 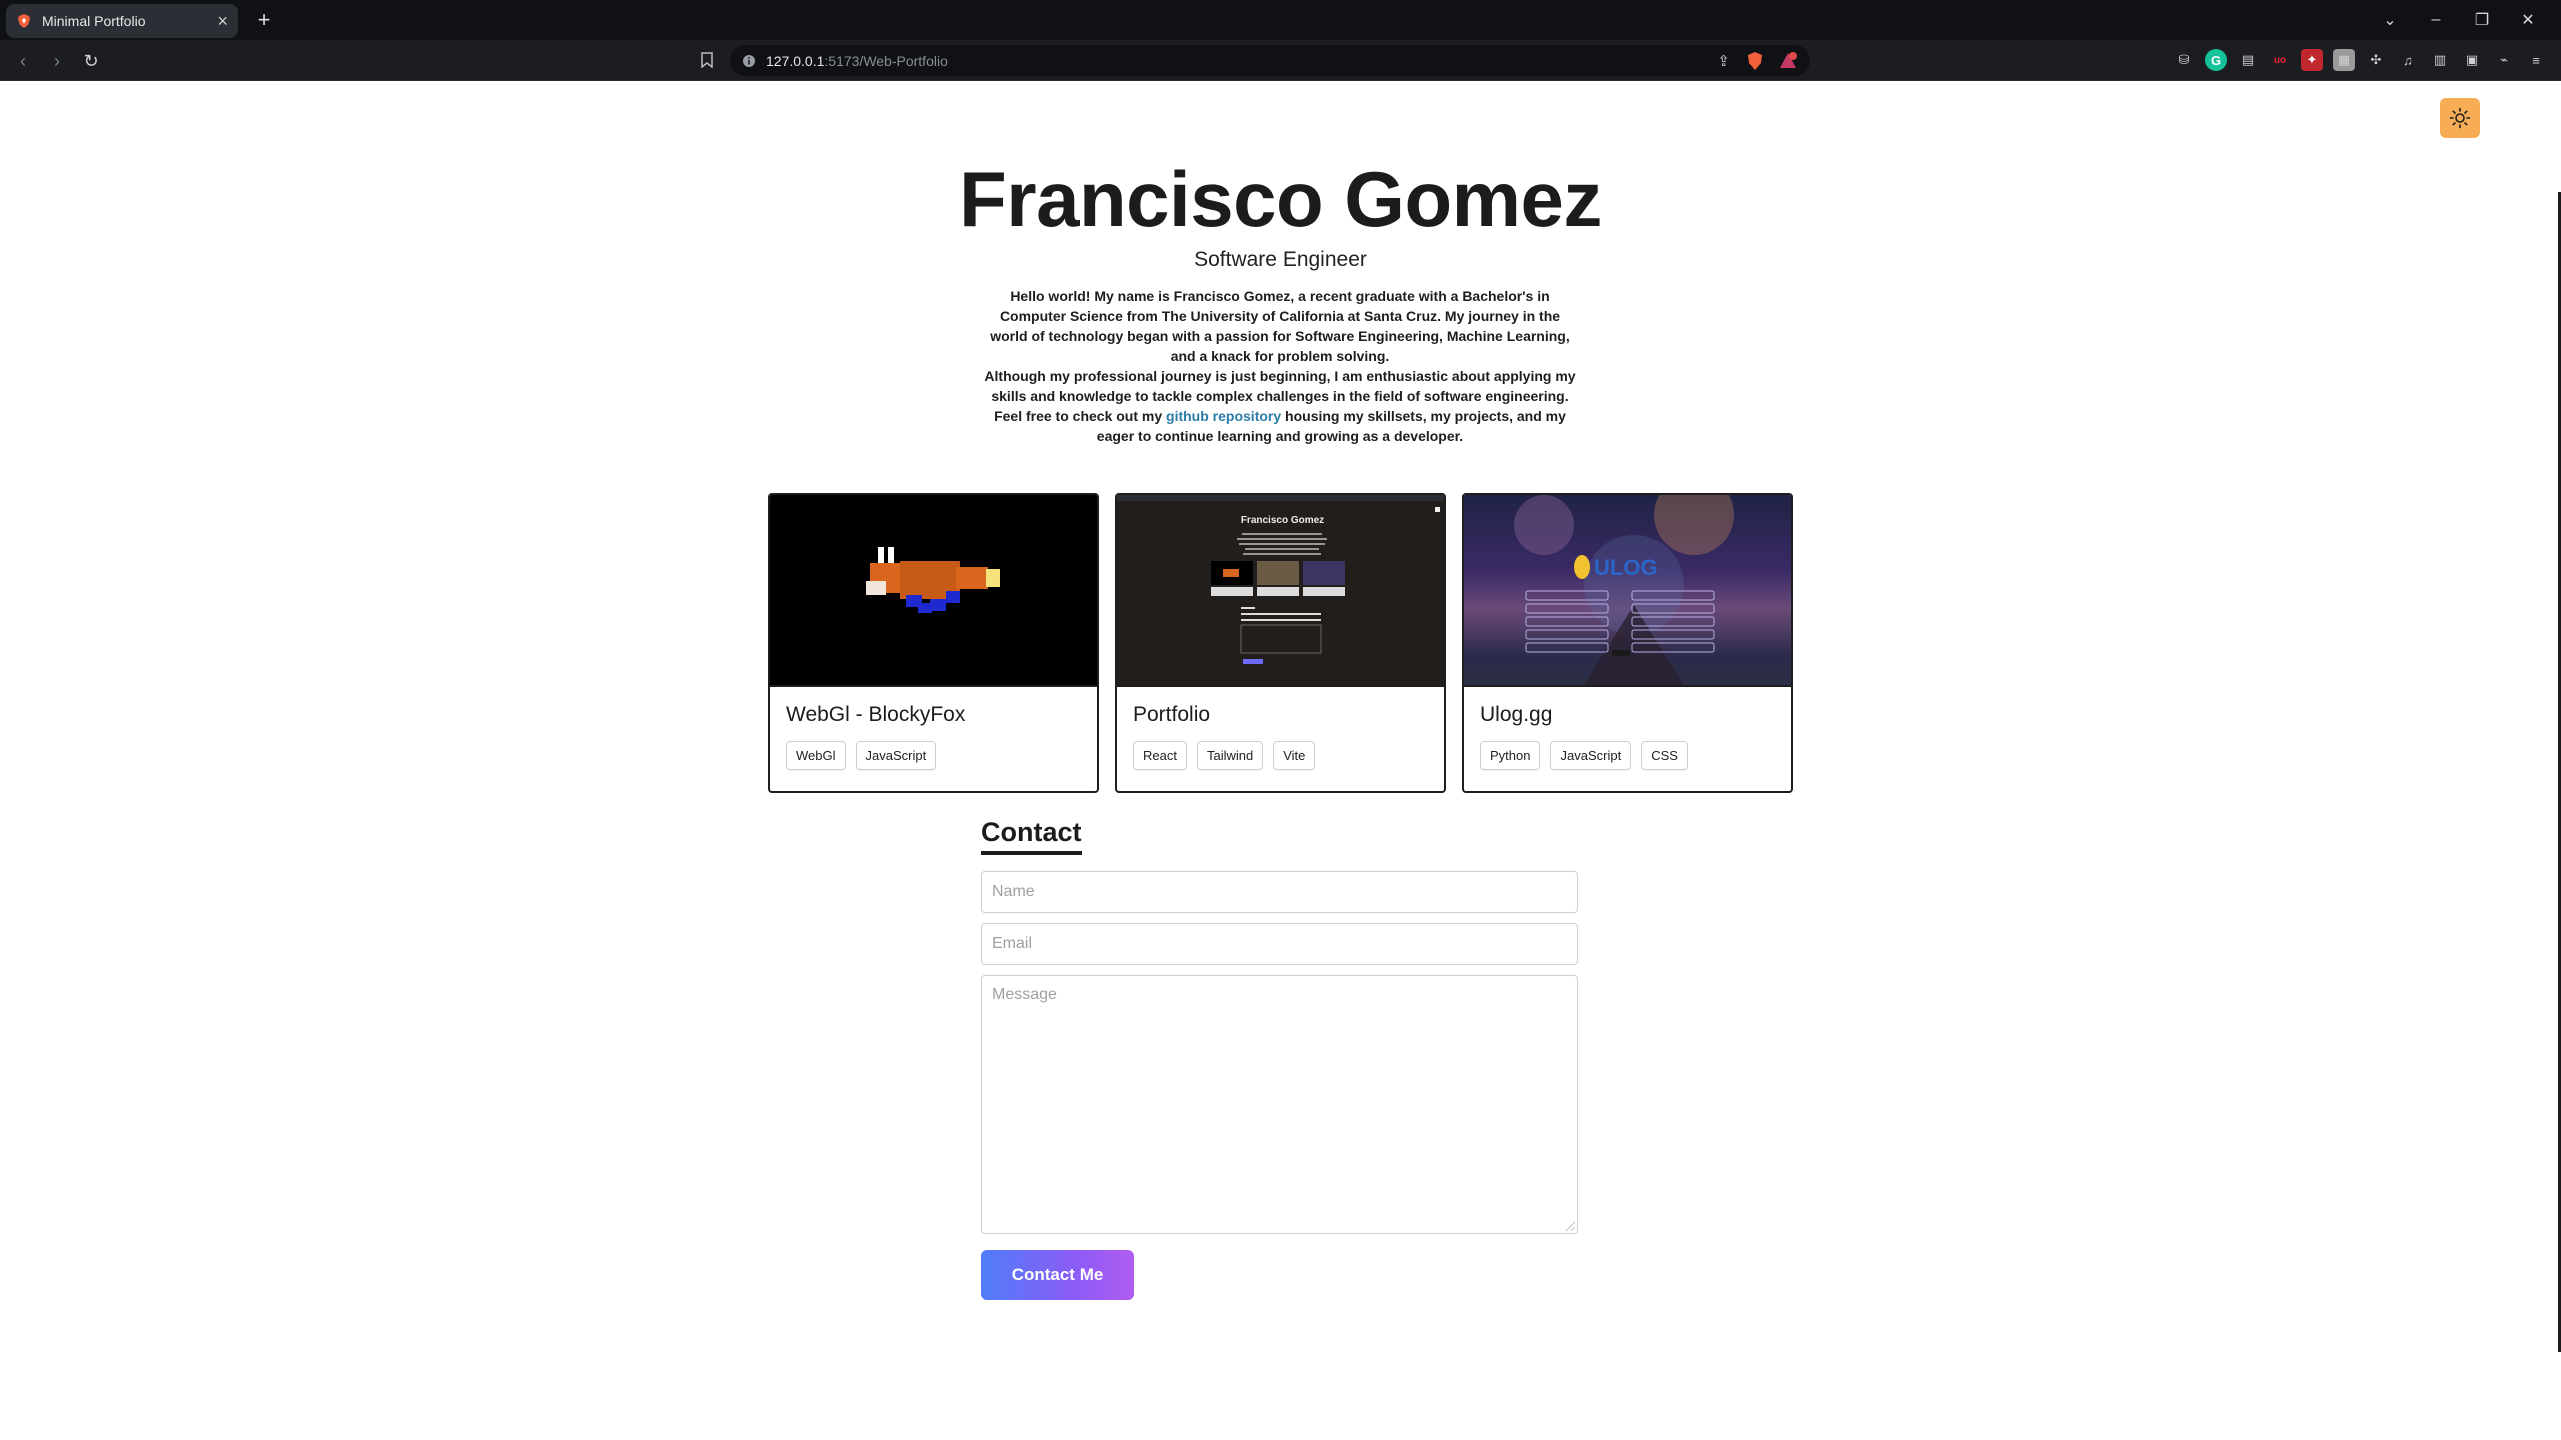 What do you see at coordinates (2344, 60) in the screenshot?
I see `doc-extension-icon: ▦` at bounding box center [2344, 60].